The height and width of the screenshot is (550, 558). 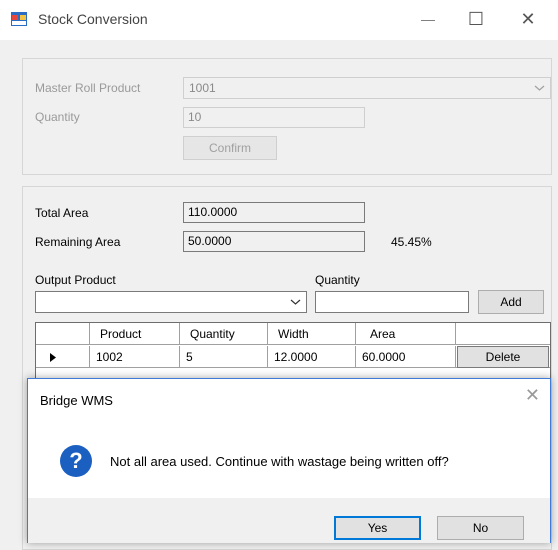 What do you see at coordinates (76, 400) in the screenshot?
I see `dialog-title: Bridge WMS` at bounding box center [76, 400].